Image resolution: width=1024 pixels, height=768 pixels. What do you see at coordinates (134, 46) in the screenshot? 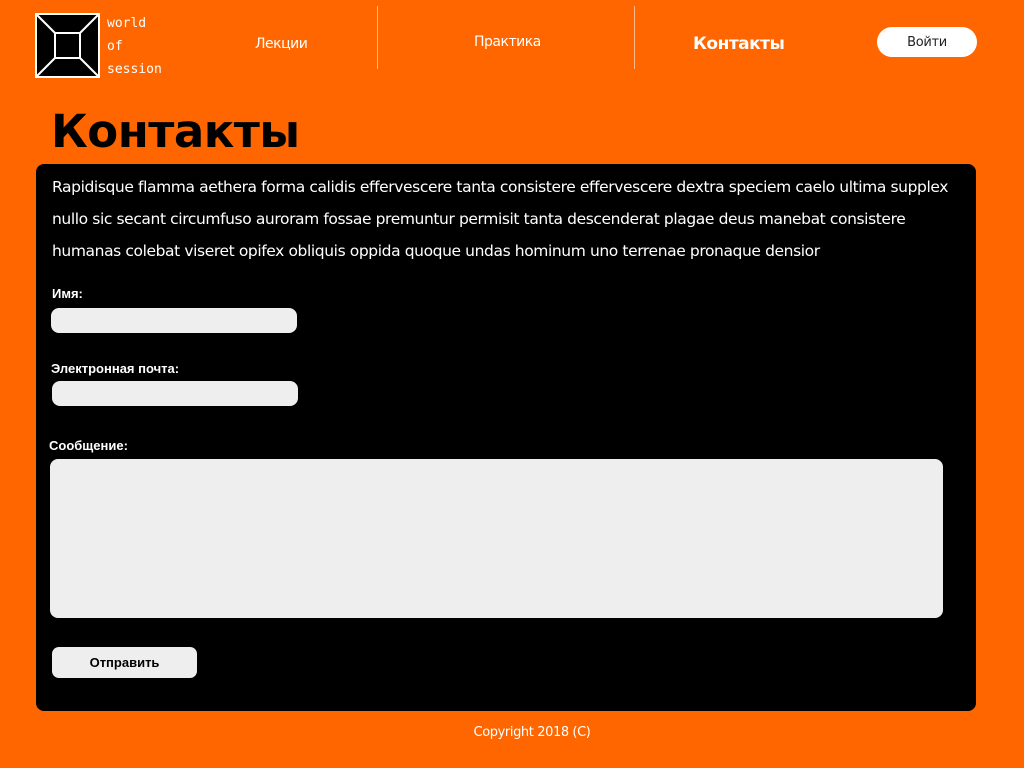
I see `brand-name: world of session` at bounding box center [134, 46].